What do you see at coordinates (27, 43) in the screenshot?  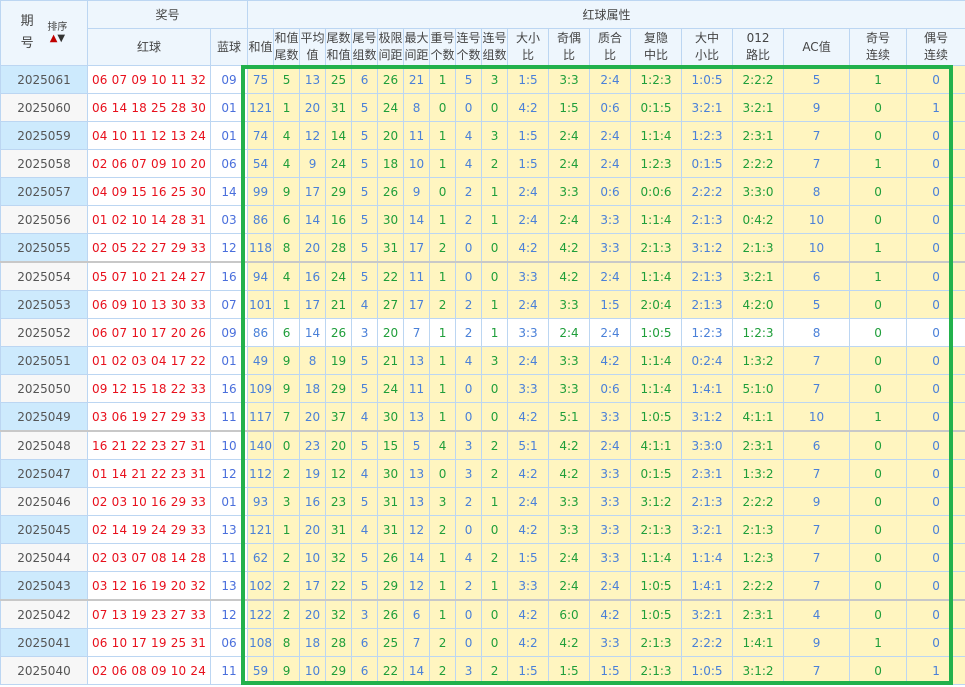 I see `issue-header-bottom: 号` at bounding box center [27, 43].